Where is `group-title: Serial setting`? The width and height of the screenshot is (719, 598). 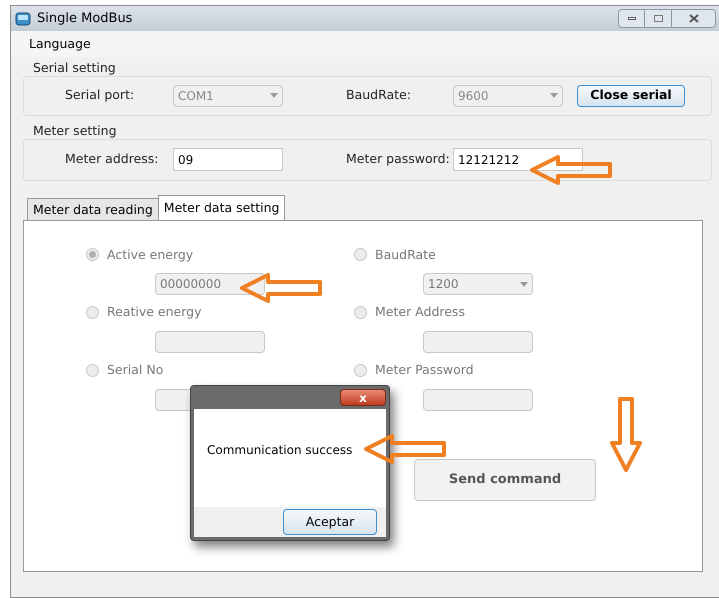
group-title: Serial setting is located at coordinates (74, 68).